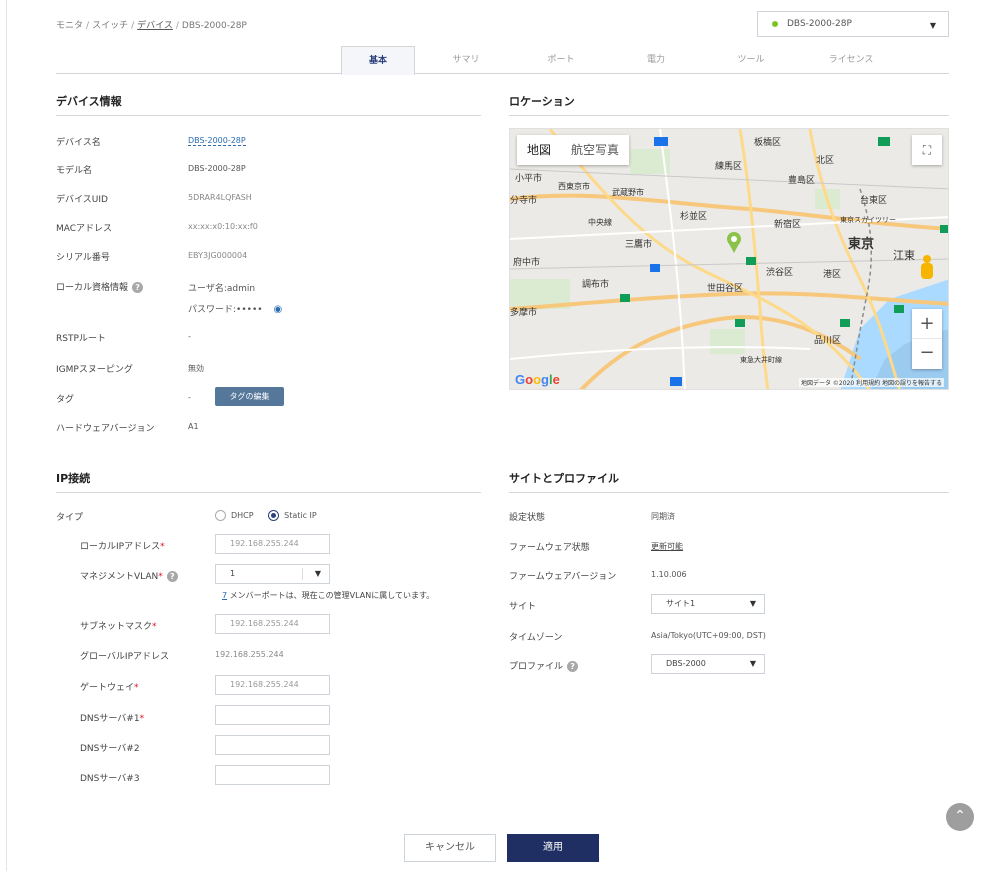 The width and height of the screenshot is (1000, 871). What do you see at coordinates (960, 817) in the screenshot?
I see `scroll-to-top-icon: ⌃` at bounding box center [960, 817].